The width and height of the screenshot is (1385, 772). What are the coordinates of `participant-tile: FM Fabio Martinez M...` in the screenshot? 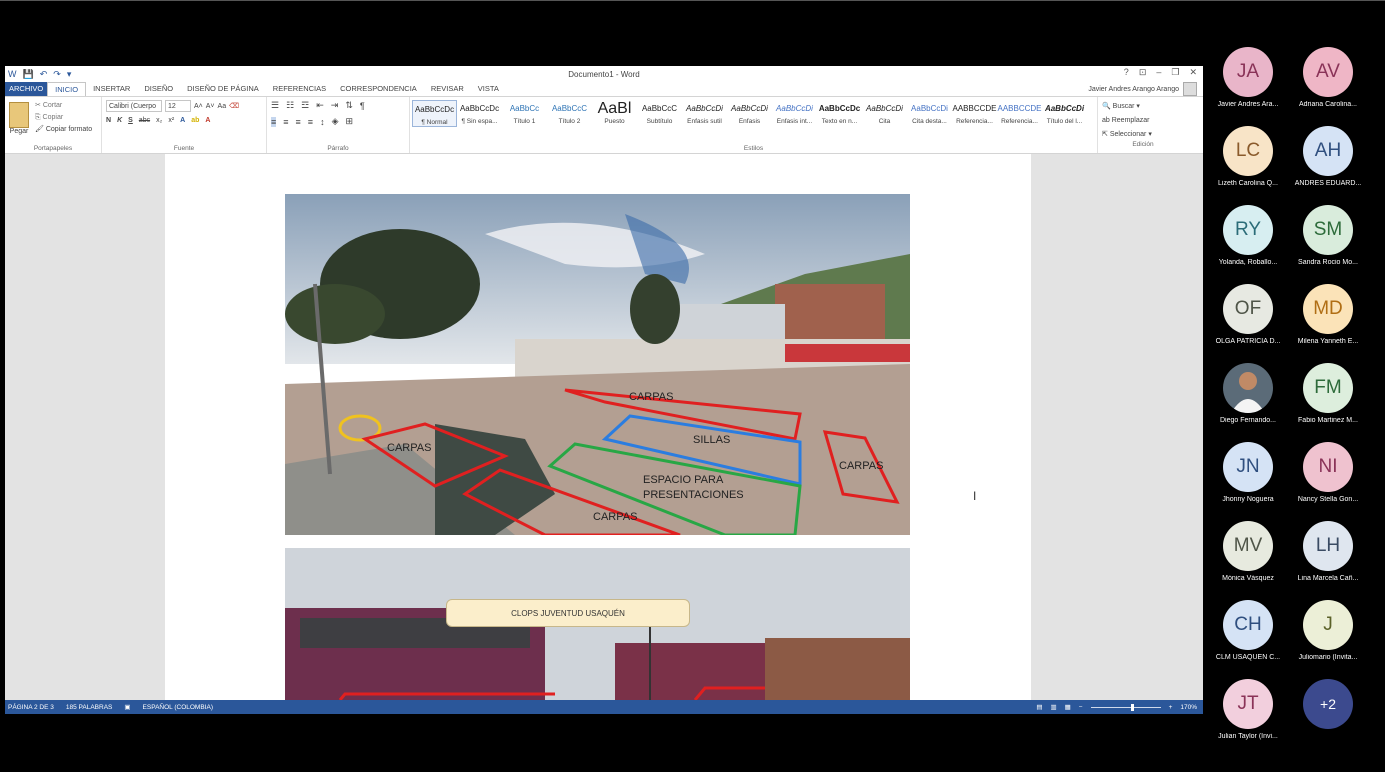 It's located at (1328, 393).